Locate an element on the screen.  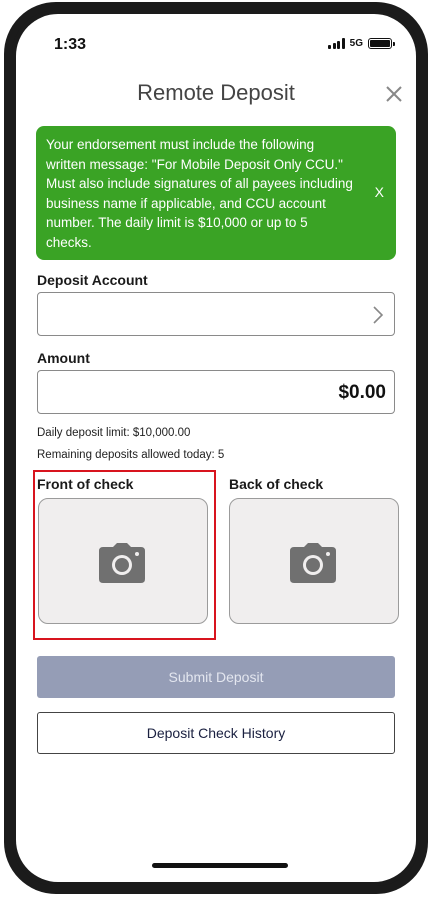
battery-icon is located at coordinates (381, 43).